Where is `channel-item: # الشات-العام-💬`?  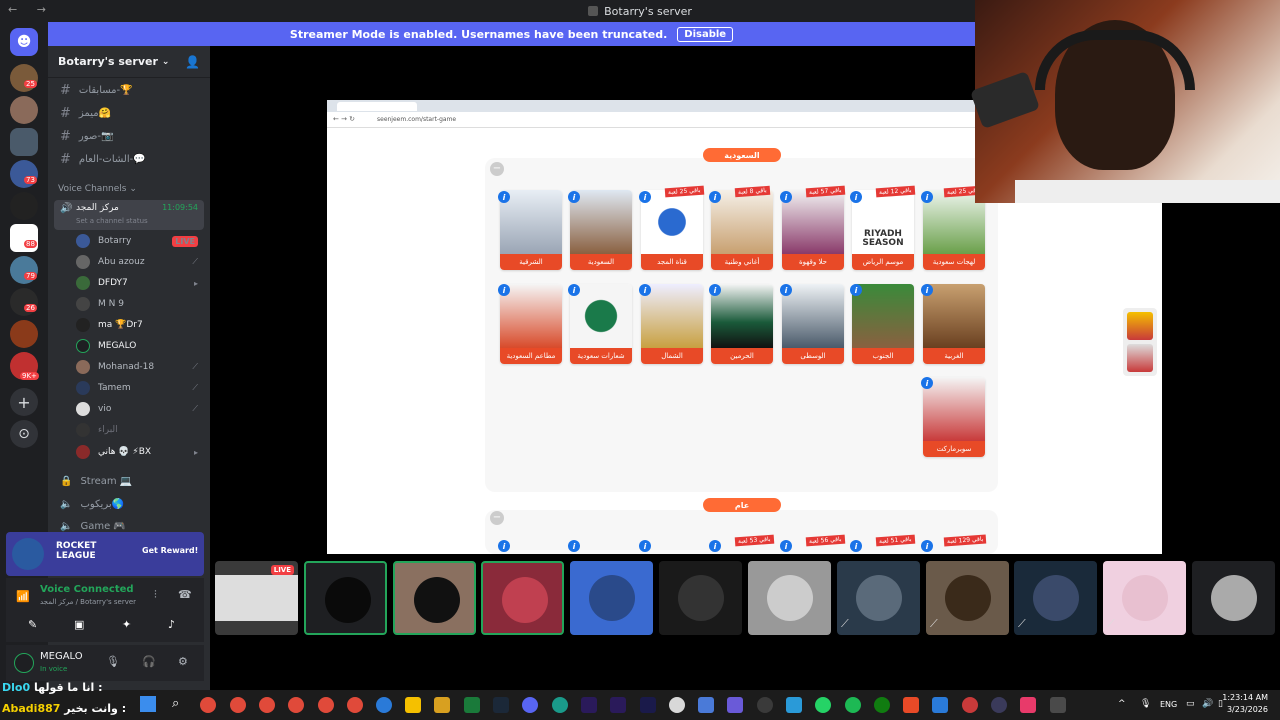 channel-item: # الشات-العام-💬 is located at coordinates (129, 159).